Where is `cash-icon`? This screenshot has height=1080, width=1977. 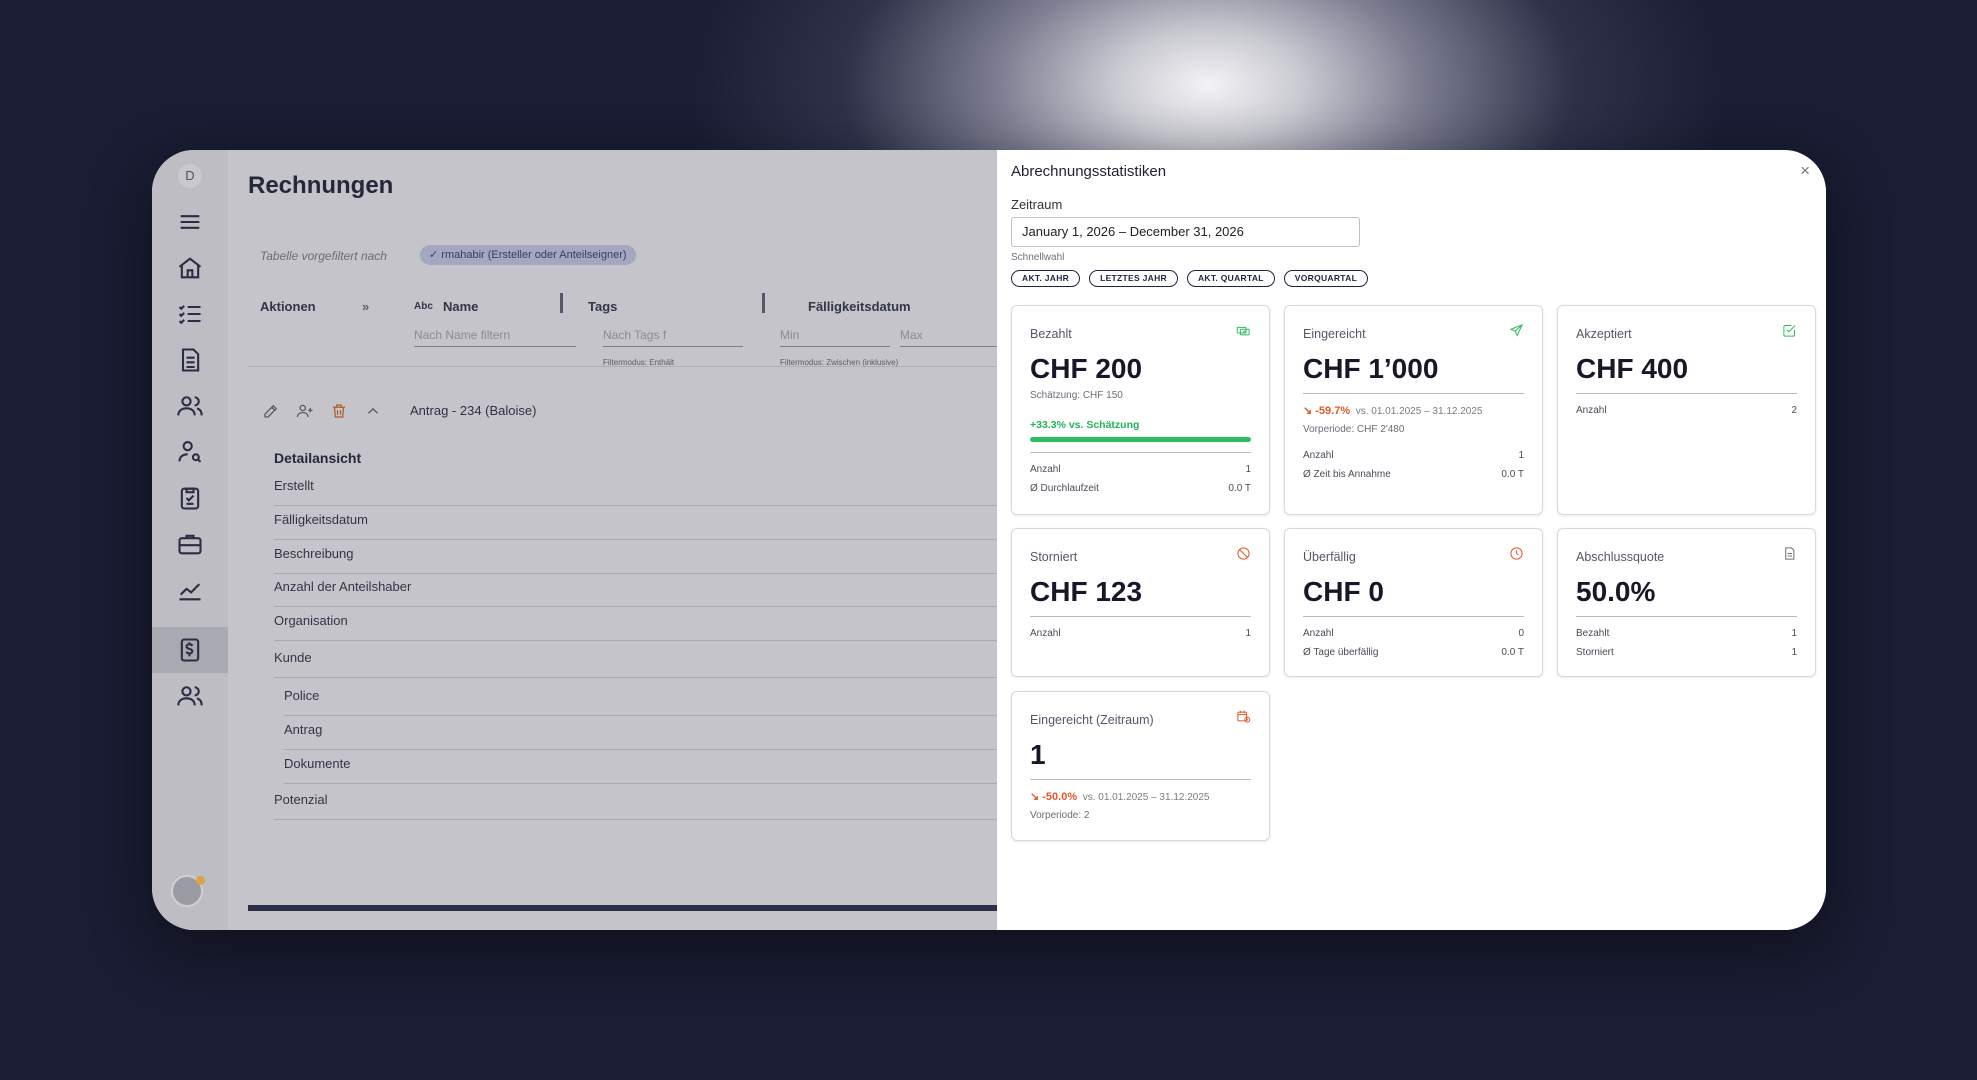
cash-icon is located at coordinates (1243, 330).